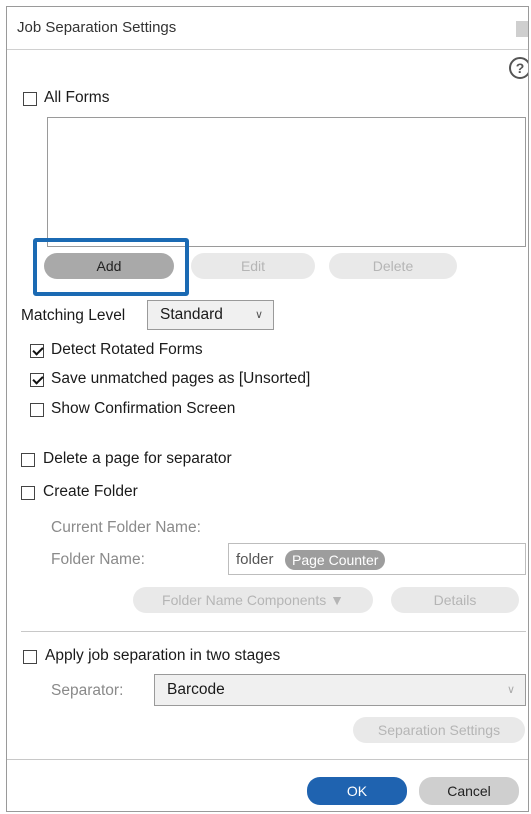 This screenshot has height=814, width=531. Describe the element at coordinates (137, 458) in the screenshot. I see `delete-page-label: Delete a page for separator` at that location.